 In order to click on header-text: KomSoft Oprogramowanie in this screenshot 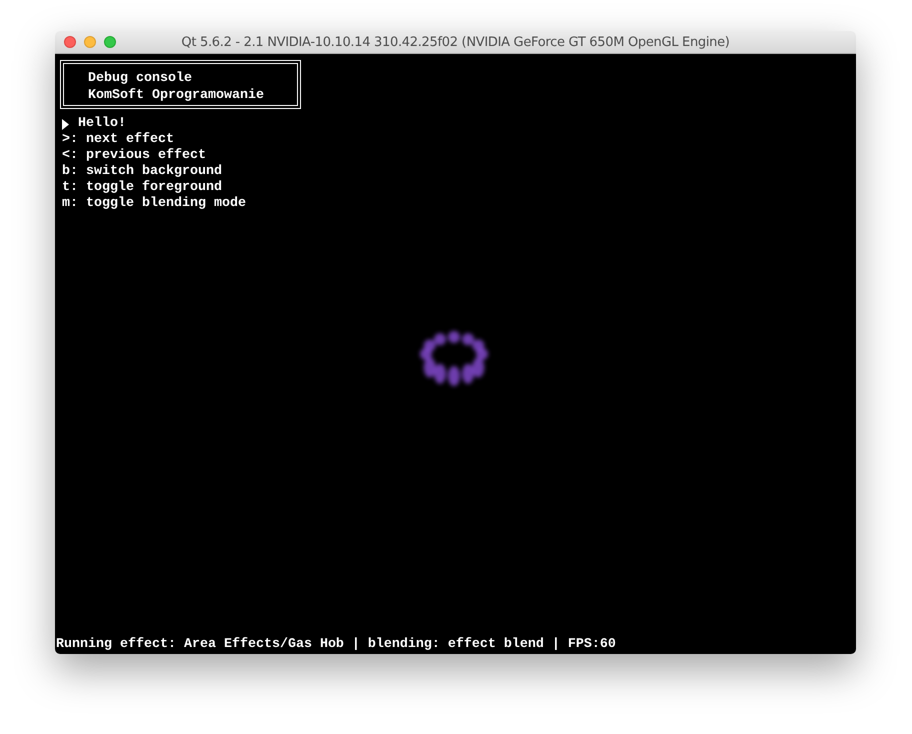, I will do `click(176, 95)`.